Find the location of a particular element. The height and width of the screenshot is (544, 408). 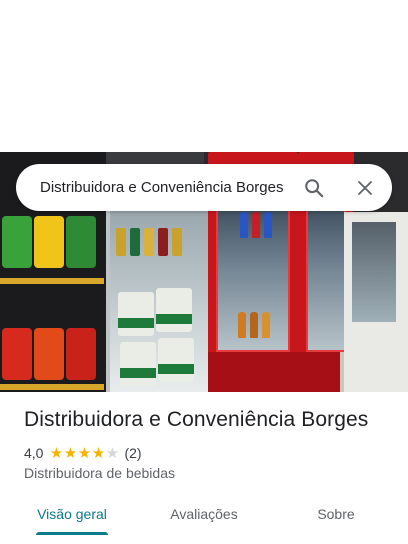

review-count: (2) is located at coordinates (132, 453).